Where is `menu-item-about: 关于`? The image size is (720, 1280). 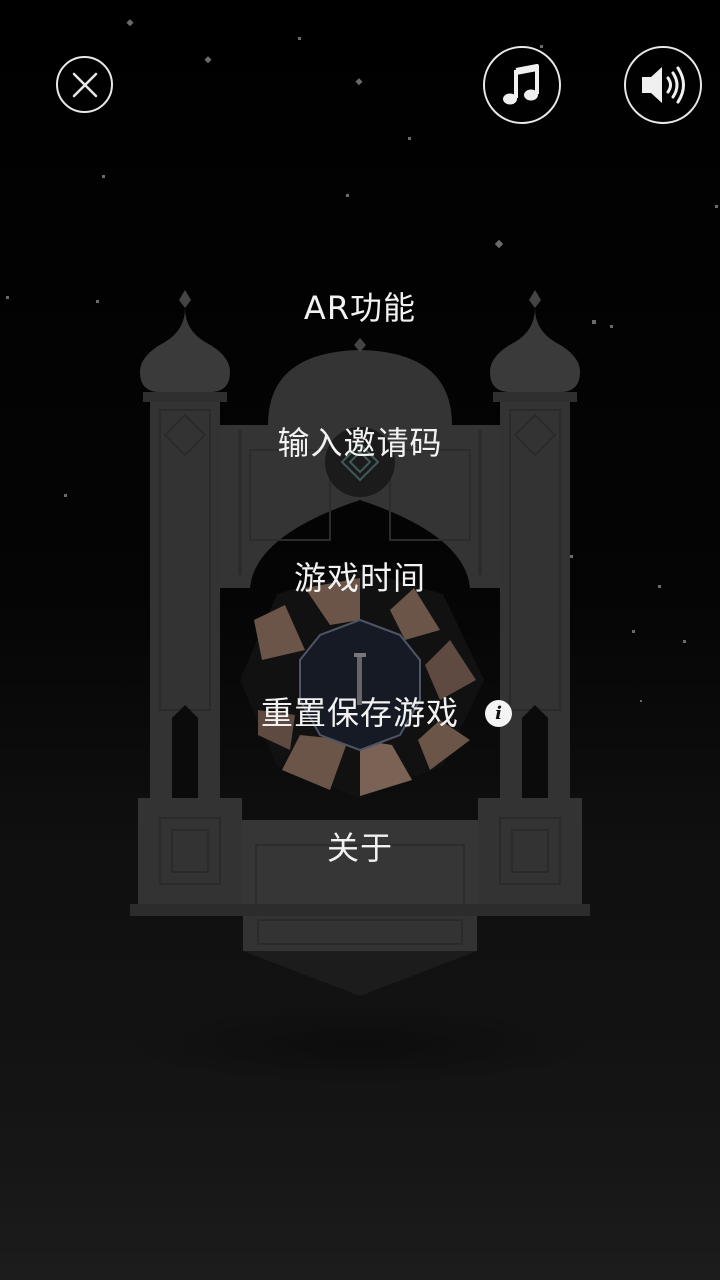
menu-item-about: 关于 is located at coordinates (360, 848).